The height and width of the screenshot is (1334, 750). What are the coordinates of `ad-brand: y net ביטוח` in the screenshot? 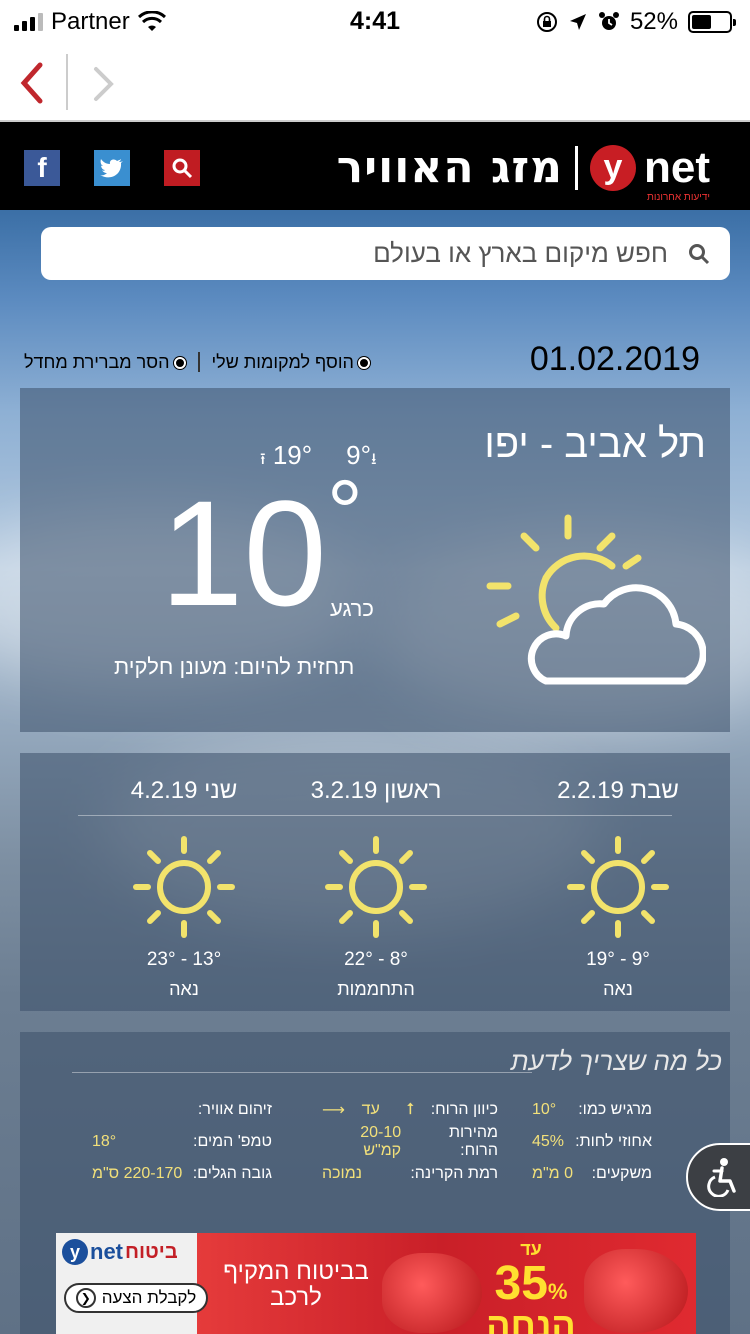 It's located at (120, 1252).